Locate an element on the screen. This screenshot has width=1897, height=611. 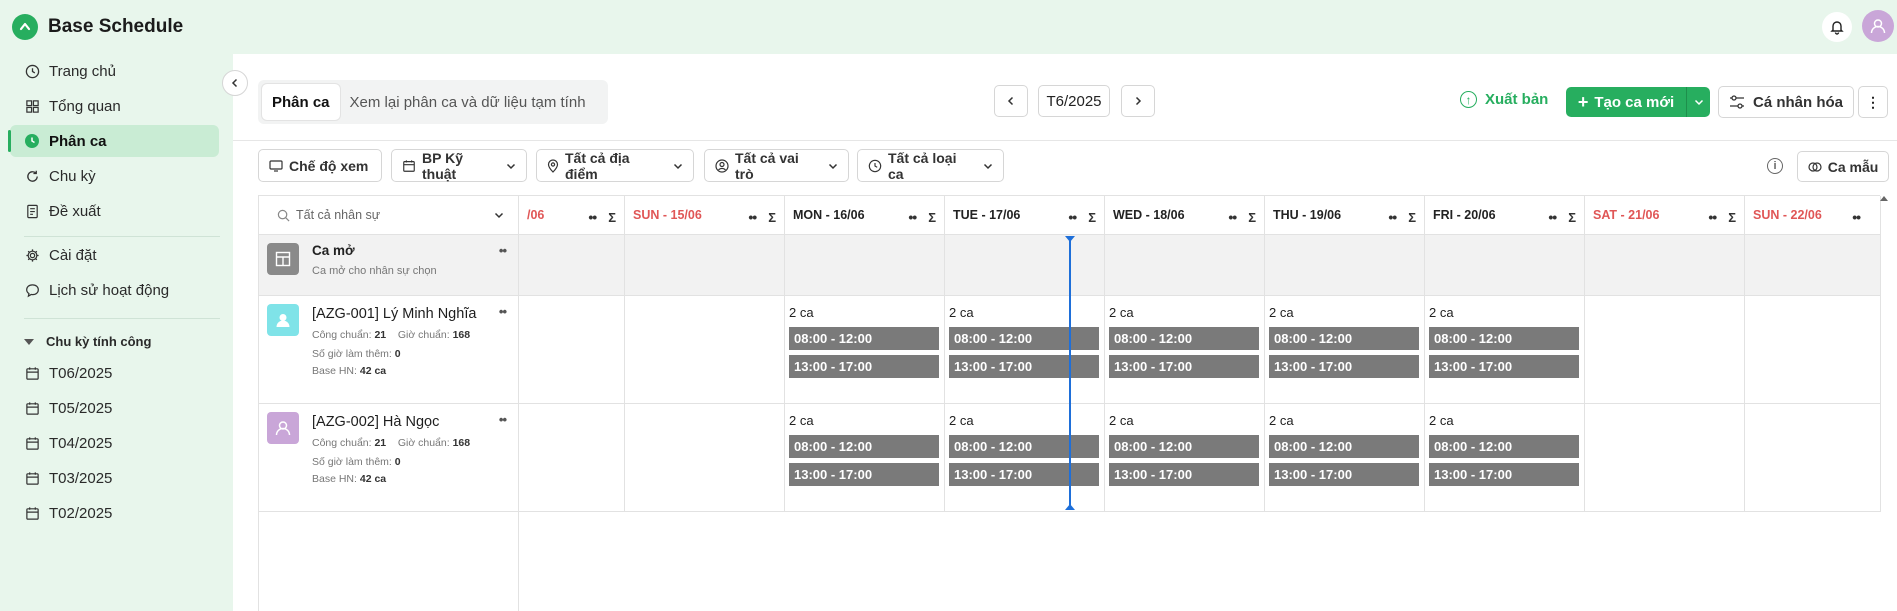
sidebar-period-item: T04/2025 is located at coordinates (114, 443).